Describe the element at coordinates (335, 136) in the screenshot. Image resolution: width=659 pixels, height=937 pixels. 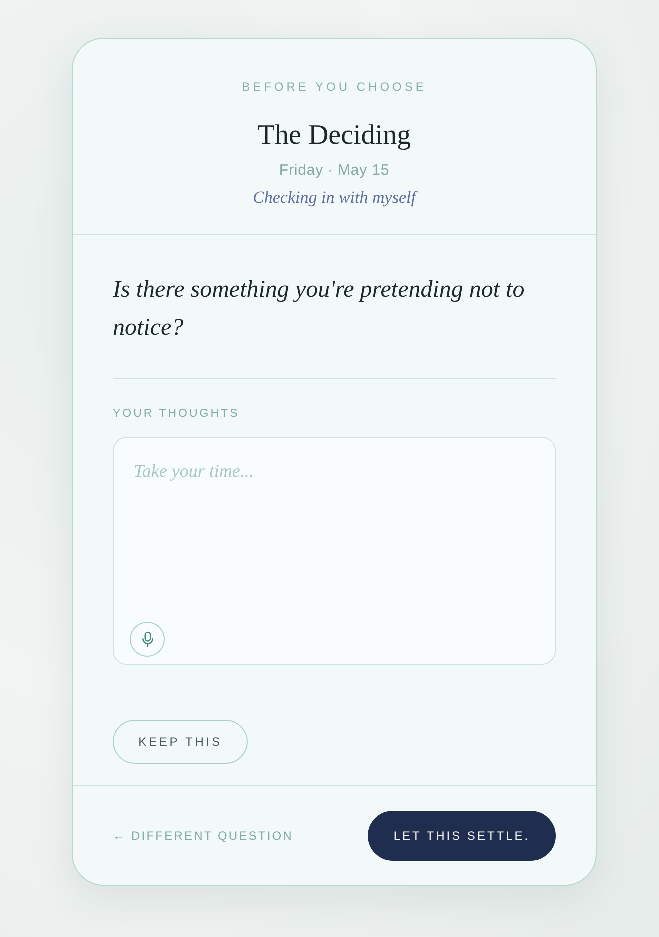
I see `page-title: The Deciding` at that location.